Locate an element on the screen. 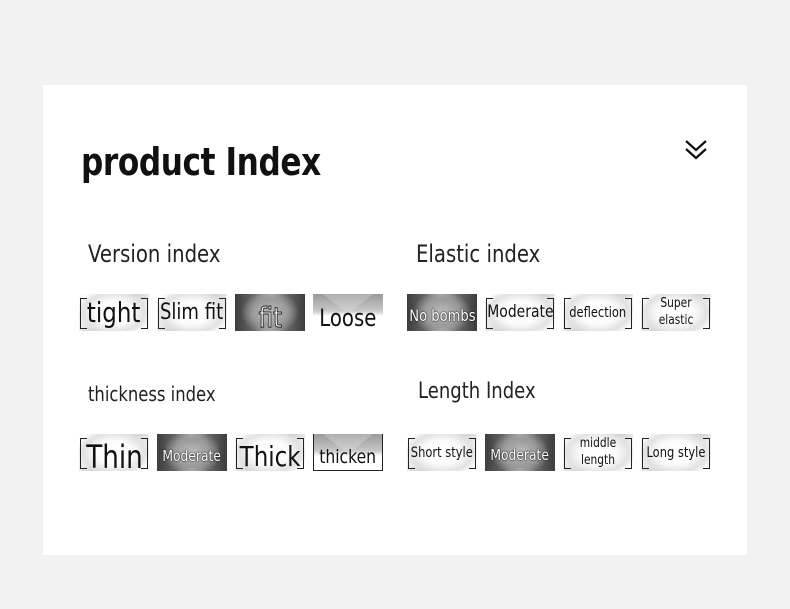 This screenshot has height=609, width=790. option-middle-length: middle length is located at coordinates (598, 452).